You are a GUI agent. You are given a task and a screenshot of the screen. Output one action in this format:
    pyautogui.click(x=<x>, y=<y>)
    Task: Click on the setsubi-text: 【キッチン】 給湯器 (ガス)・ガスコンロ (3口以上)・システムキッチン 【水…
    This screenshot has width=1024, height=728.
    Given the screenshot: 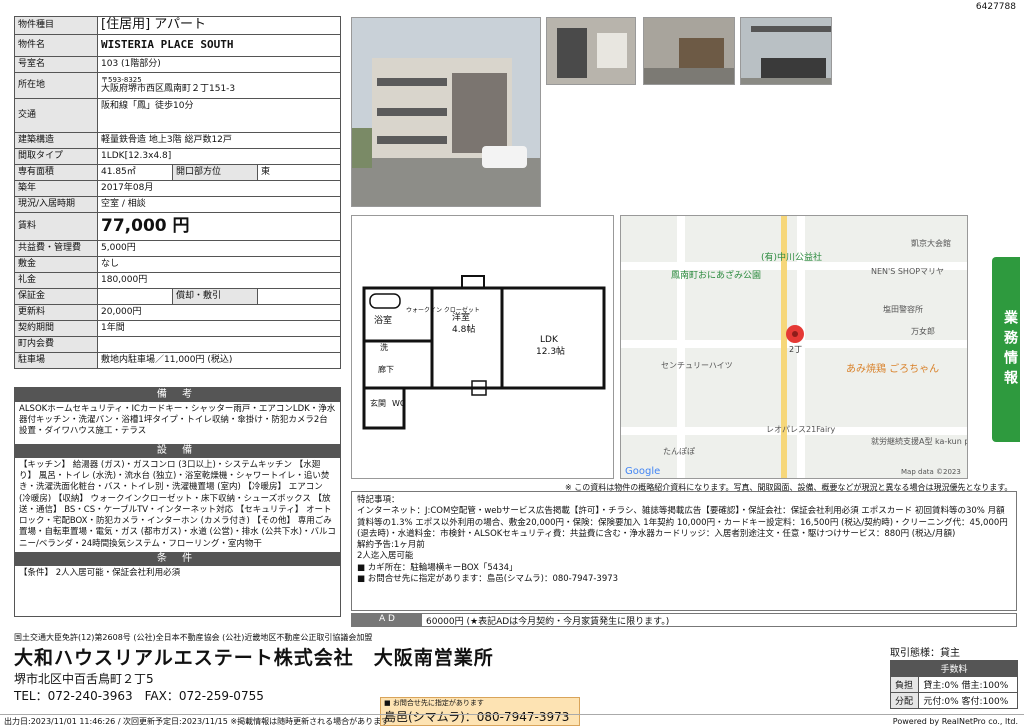 What is the action you would take?
    pyautogui.click(x=177, y=504)
    